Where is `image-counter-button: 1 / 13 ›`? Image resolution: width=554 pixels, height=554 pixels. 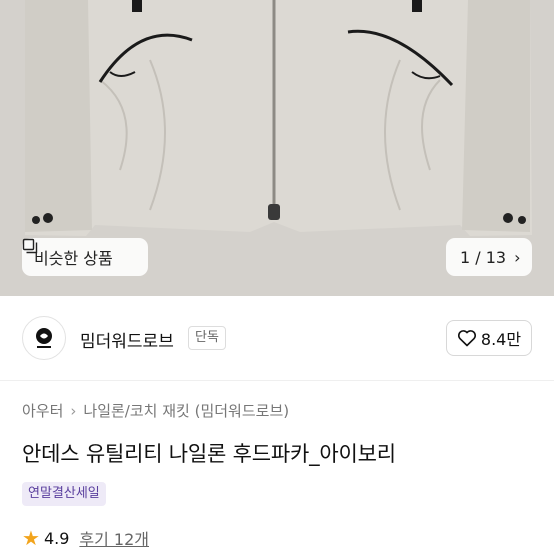
image-counter-button: 1 / 13 › is located at coordinates (489, 257).